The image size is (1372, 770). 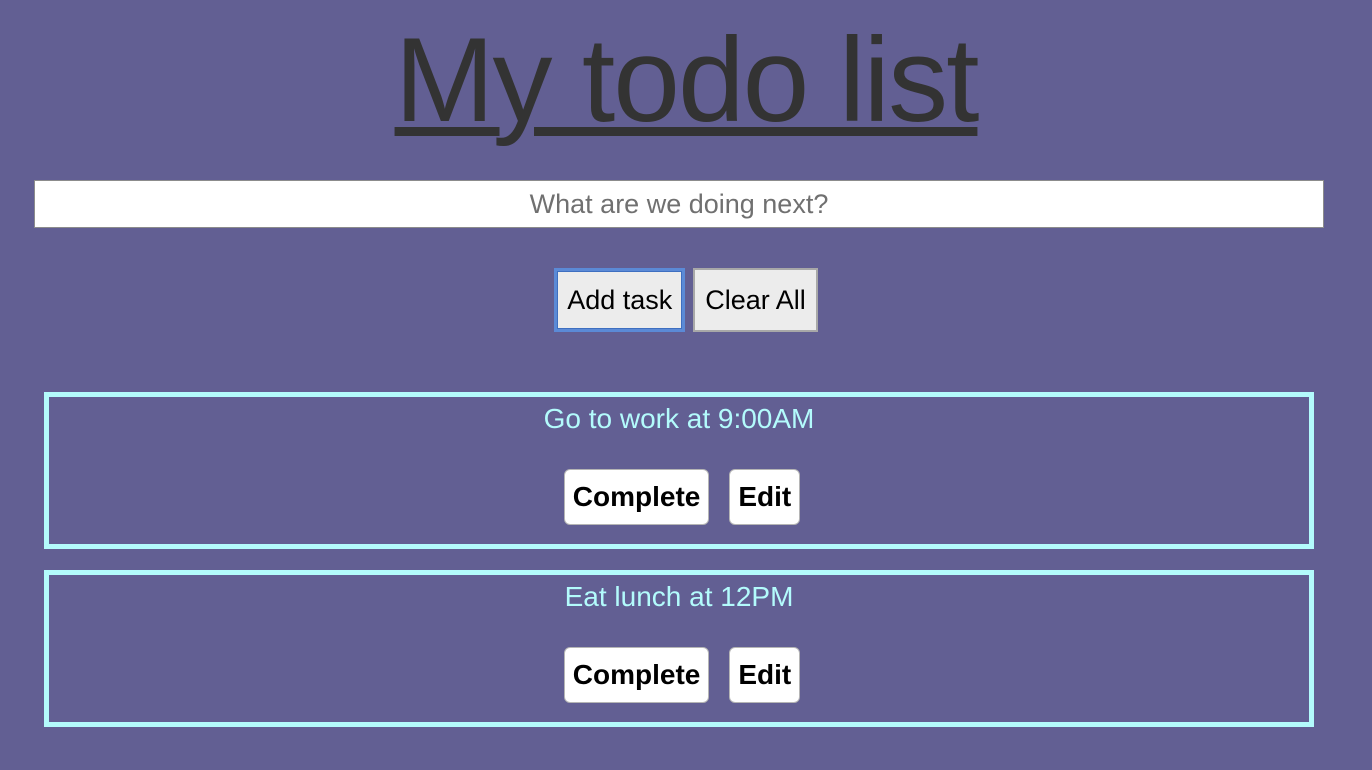 I want to click on new-task-input, so click(x=679, y=204).